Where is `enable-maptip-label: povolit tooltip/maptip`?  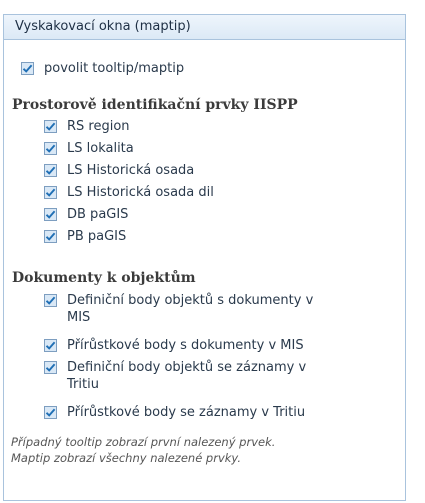 enable-maptip-label: povolit tooltip/maptip is located at coordinates (114, 68).